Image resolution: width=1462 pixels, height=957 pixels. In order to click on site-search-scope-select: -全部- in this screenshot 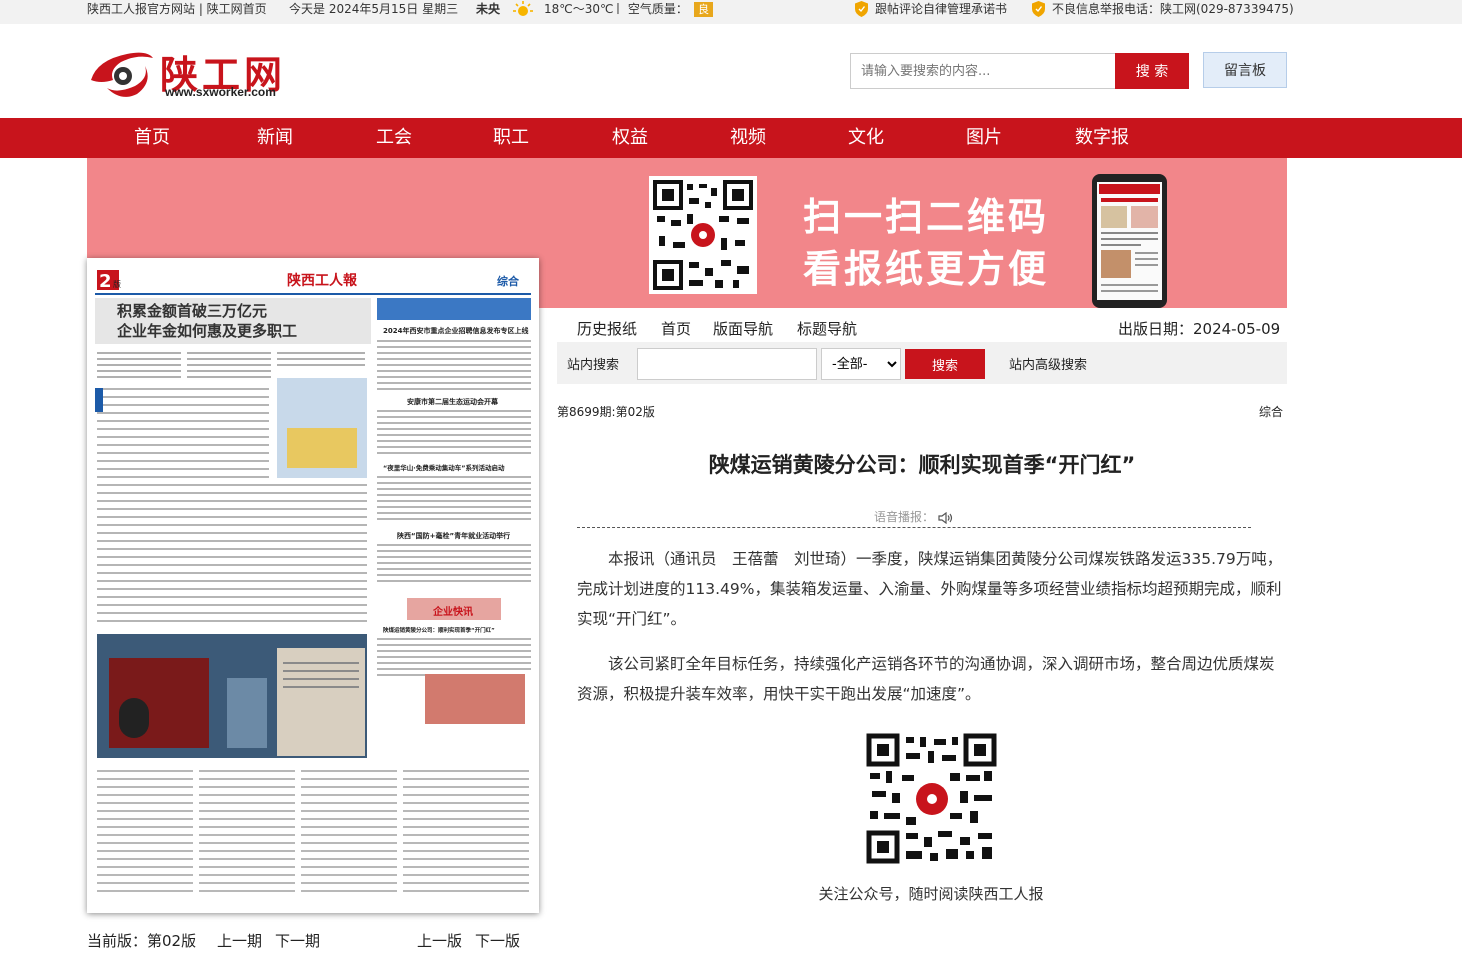, I will do `click(861, 364)`.